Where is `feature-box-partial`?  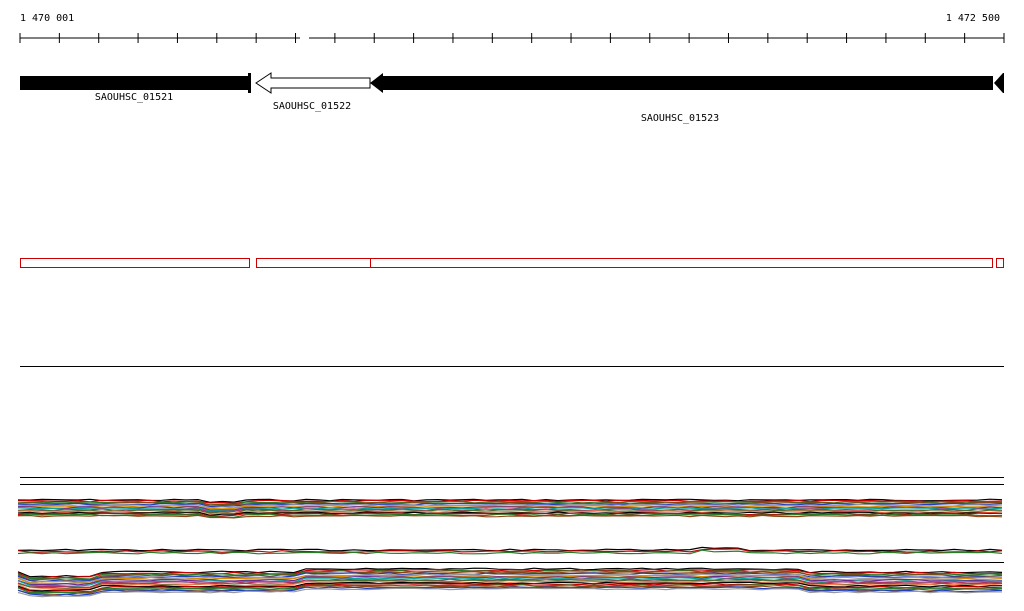
feature-box-partial is located at coordinates (1000, 263).